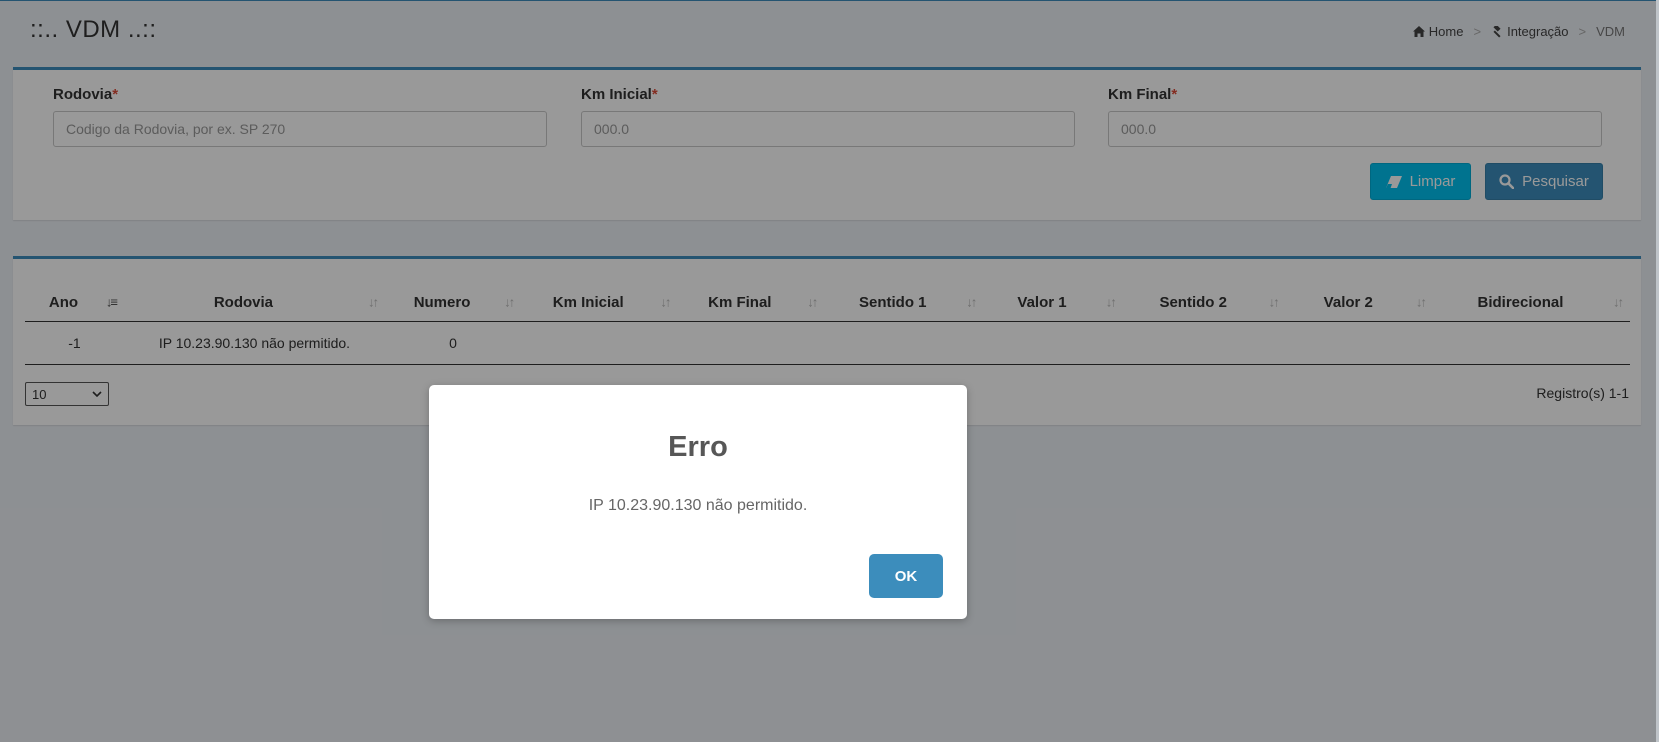  I want to click on ok-button: OK, so click(906, 576).